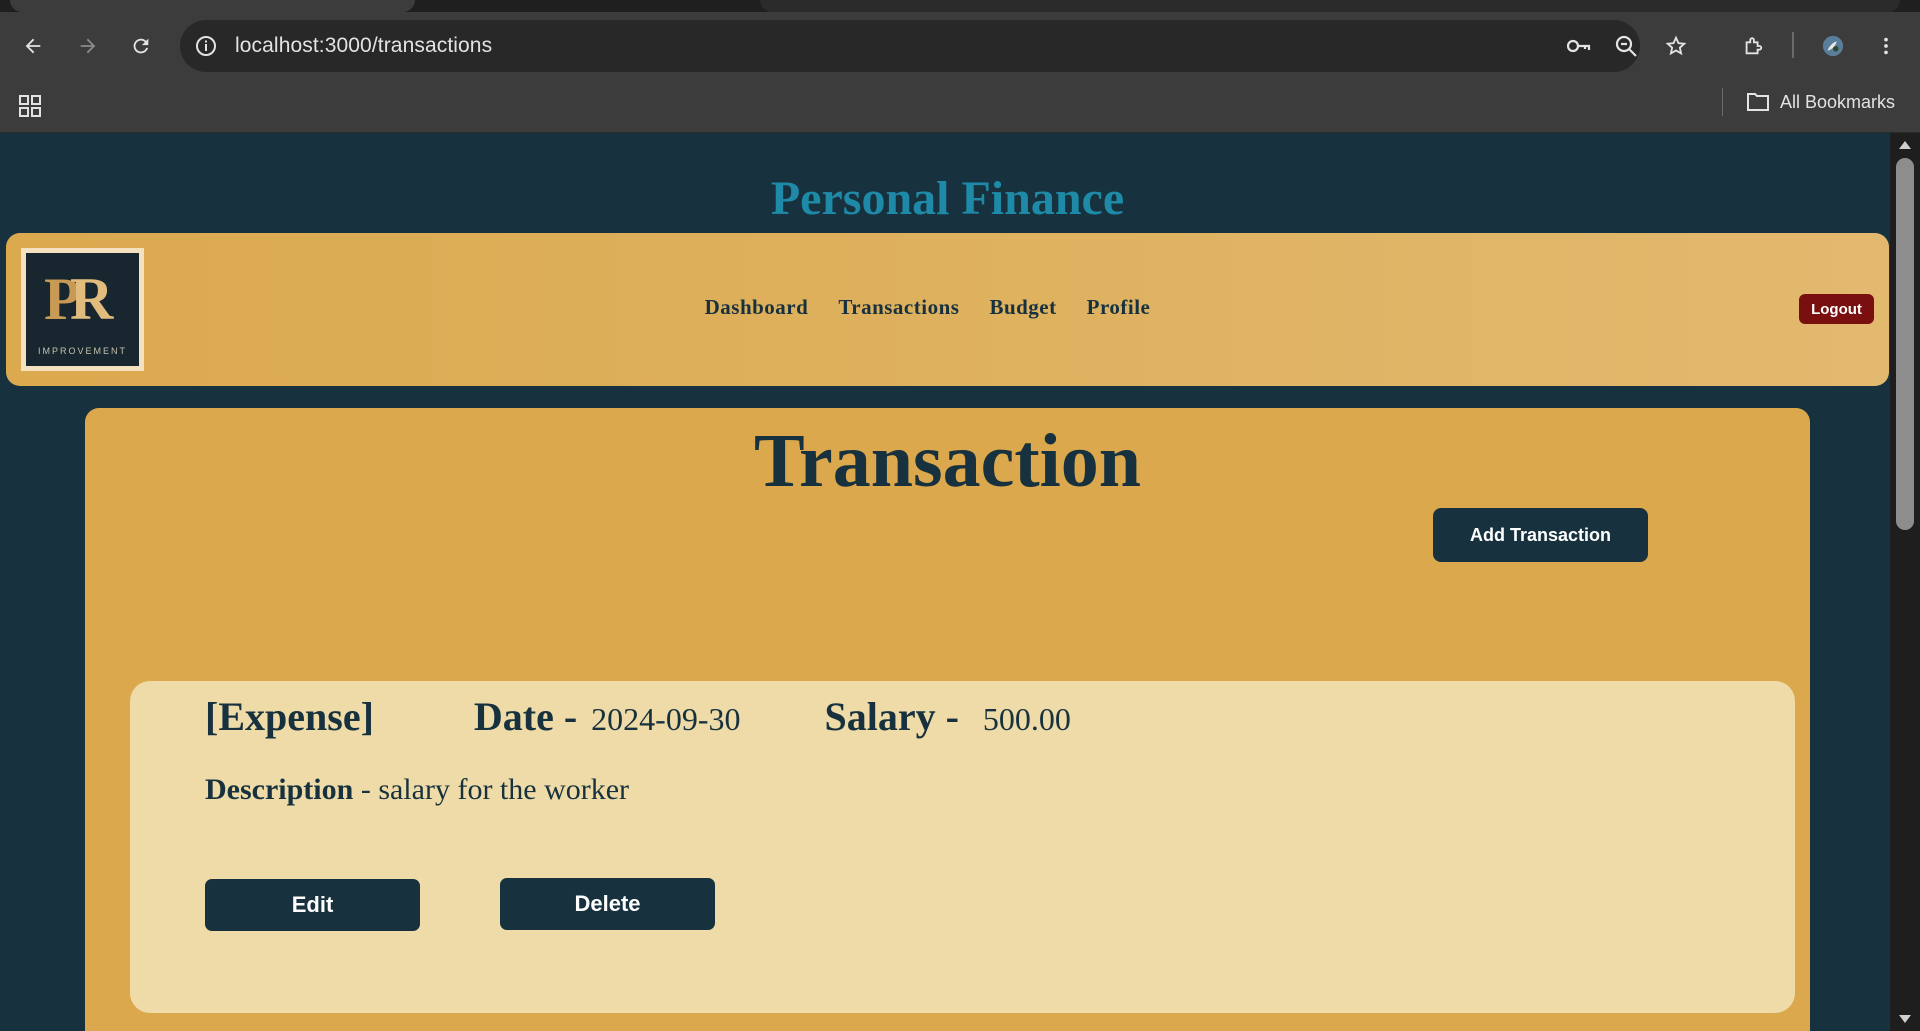 The width and height of the screenshot is (1920, 1031). What do you see at coordinates (1905, 145) in the screenshot?
I see `scroll-up-arrow-icon` at bounding box center [1905, 145].